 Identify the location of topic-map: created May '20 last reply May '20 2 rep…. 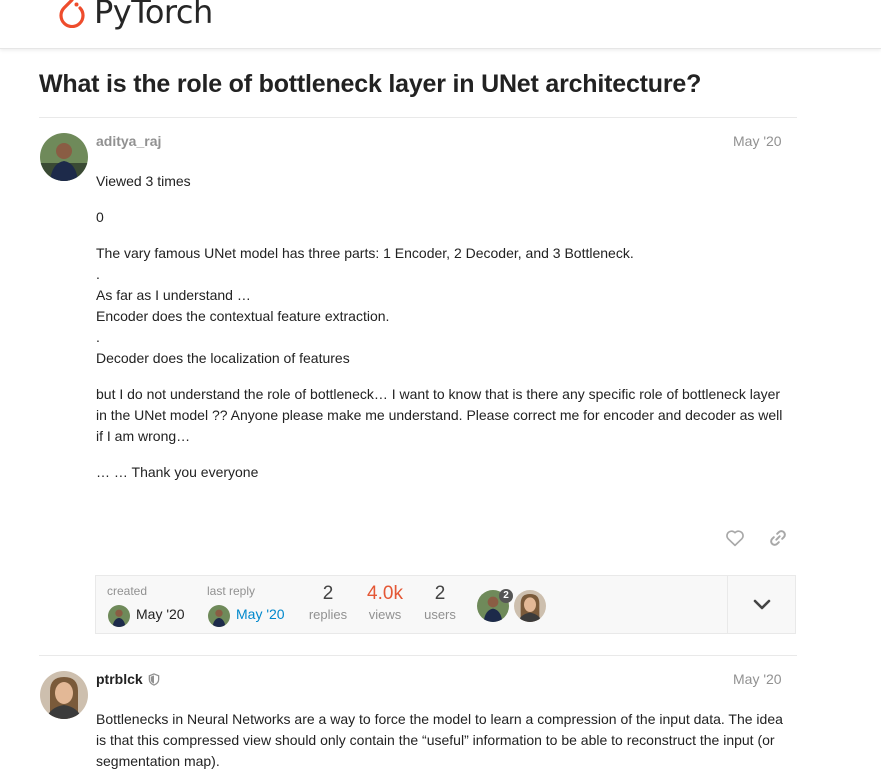
(445, 604).